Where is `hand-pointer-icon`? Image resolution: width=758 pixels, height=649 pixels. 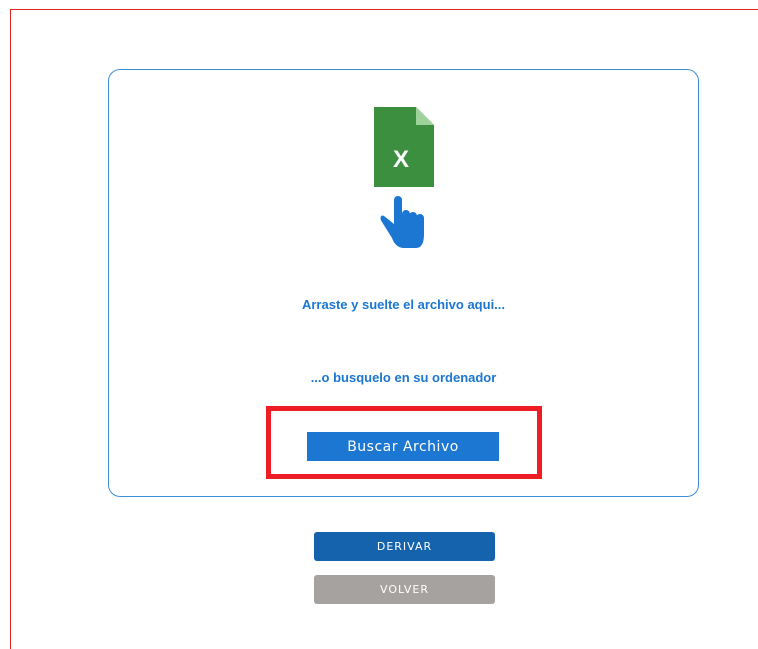 hand-pointer-icon is located at coordinates (402, 222).